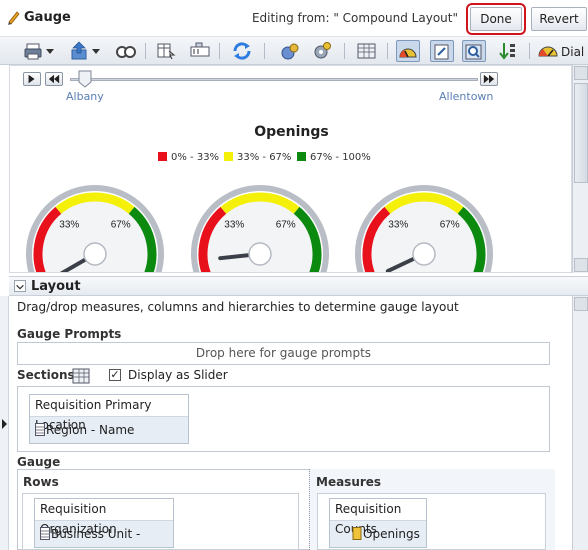 This screenshot has height=550, width=588. I want to click on dial-type-label: Dial, so click(572, 52).